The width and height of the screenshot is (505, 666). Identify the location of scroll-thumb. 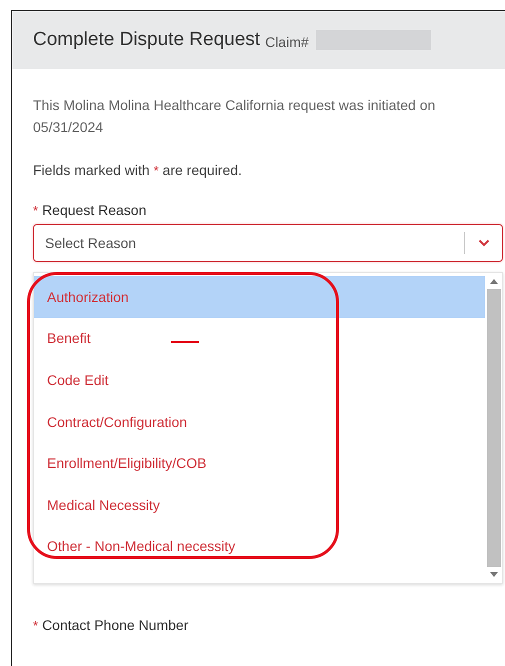
(493, 428).